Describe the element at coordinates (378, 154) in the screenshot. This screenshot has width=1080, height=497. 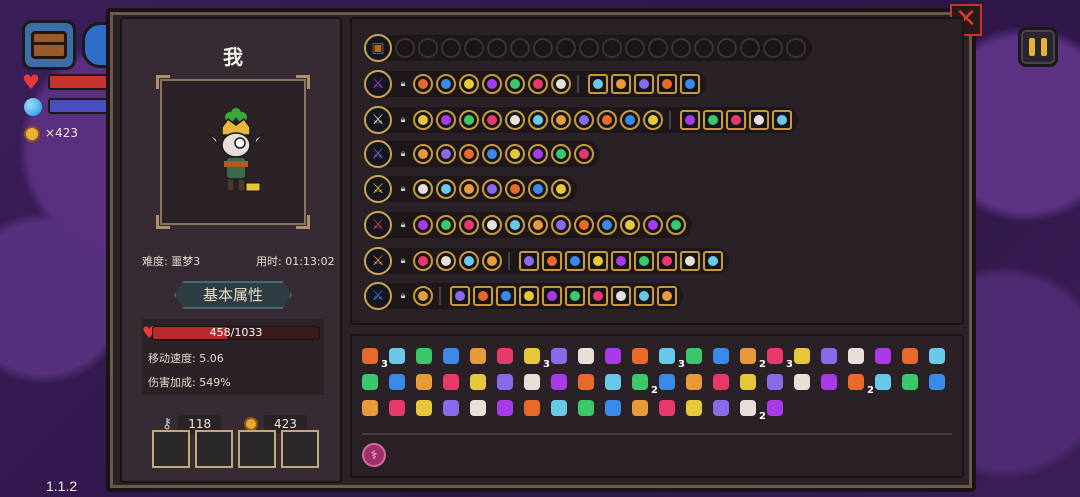
I see `violet-wand-icon: ⚔` at that location.